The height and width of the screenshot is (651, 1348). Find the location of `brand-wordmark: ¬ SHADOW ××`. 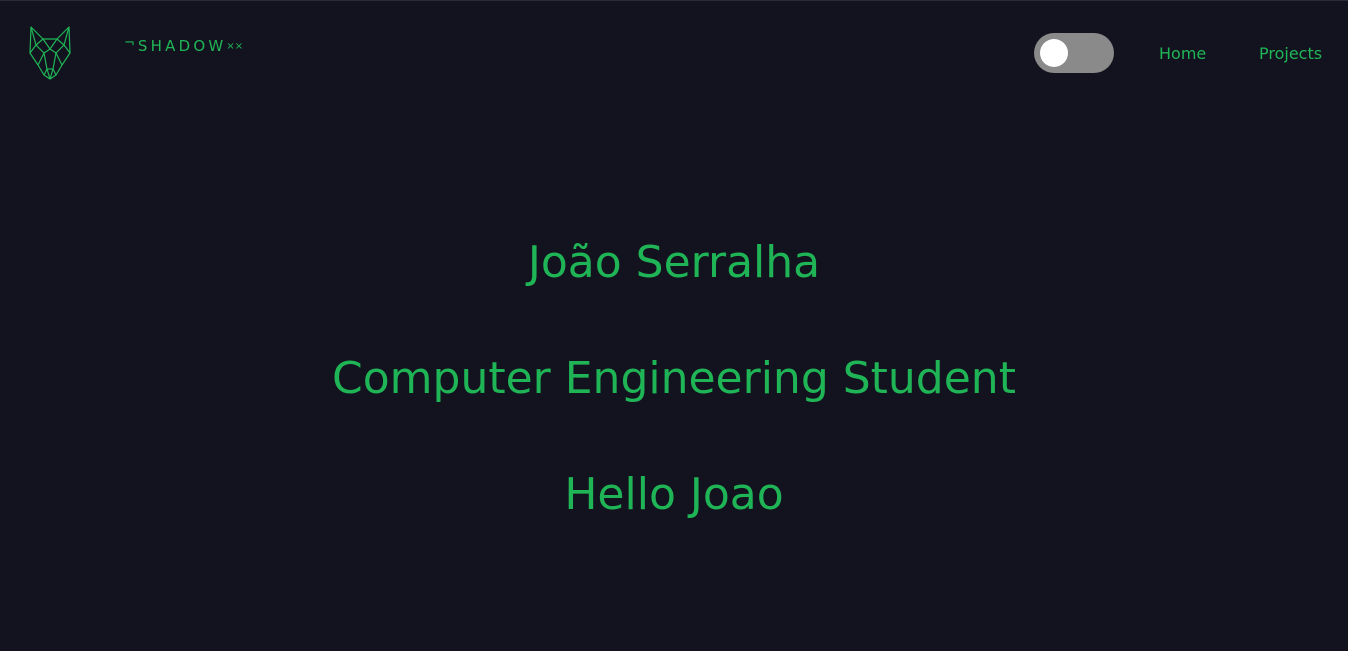

brand-wordmark: ¬ SHADOW ×× is located at coordinates (183, 46).